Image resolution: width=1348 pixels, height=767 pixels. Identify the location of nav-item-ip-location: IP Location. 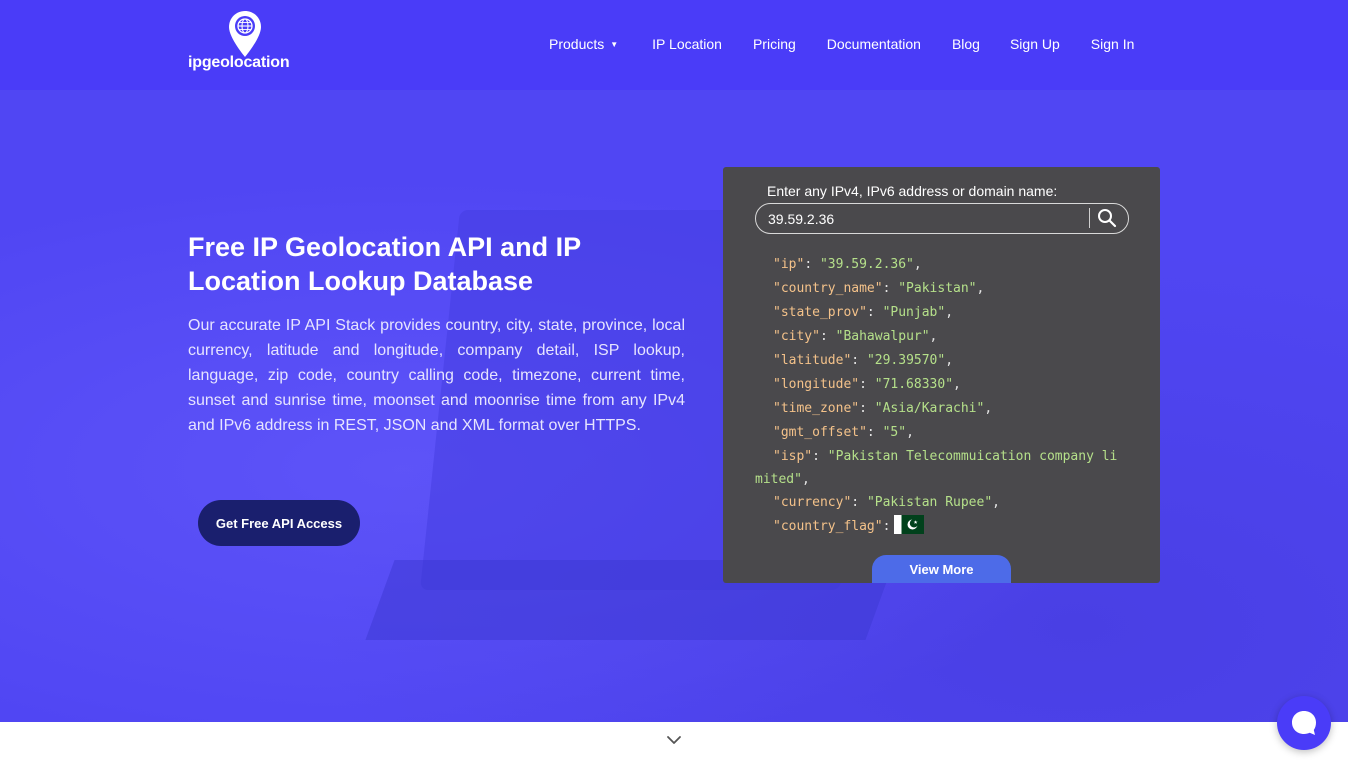
(687, 44).